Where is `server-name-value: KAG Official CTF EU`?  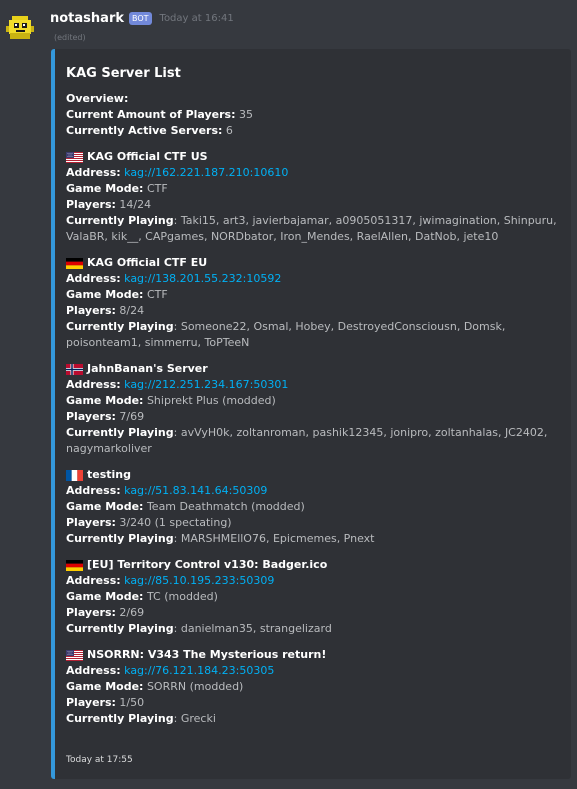
server-name-value: KAG Official CTF EU is located at coordinates (147, 262).